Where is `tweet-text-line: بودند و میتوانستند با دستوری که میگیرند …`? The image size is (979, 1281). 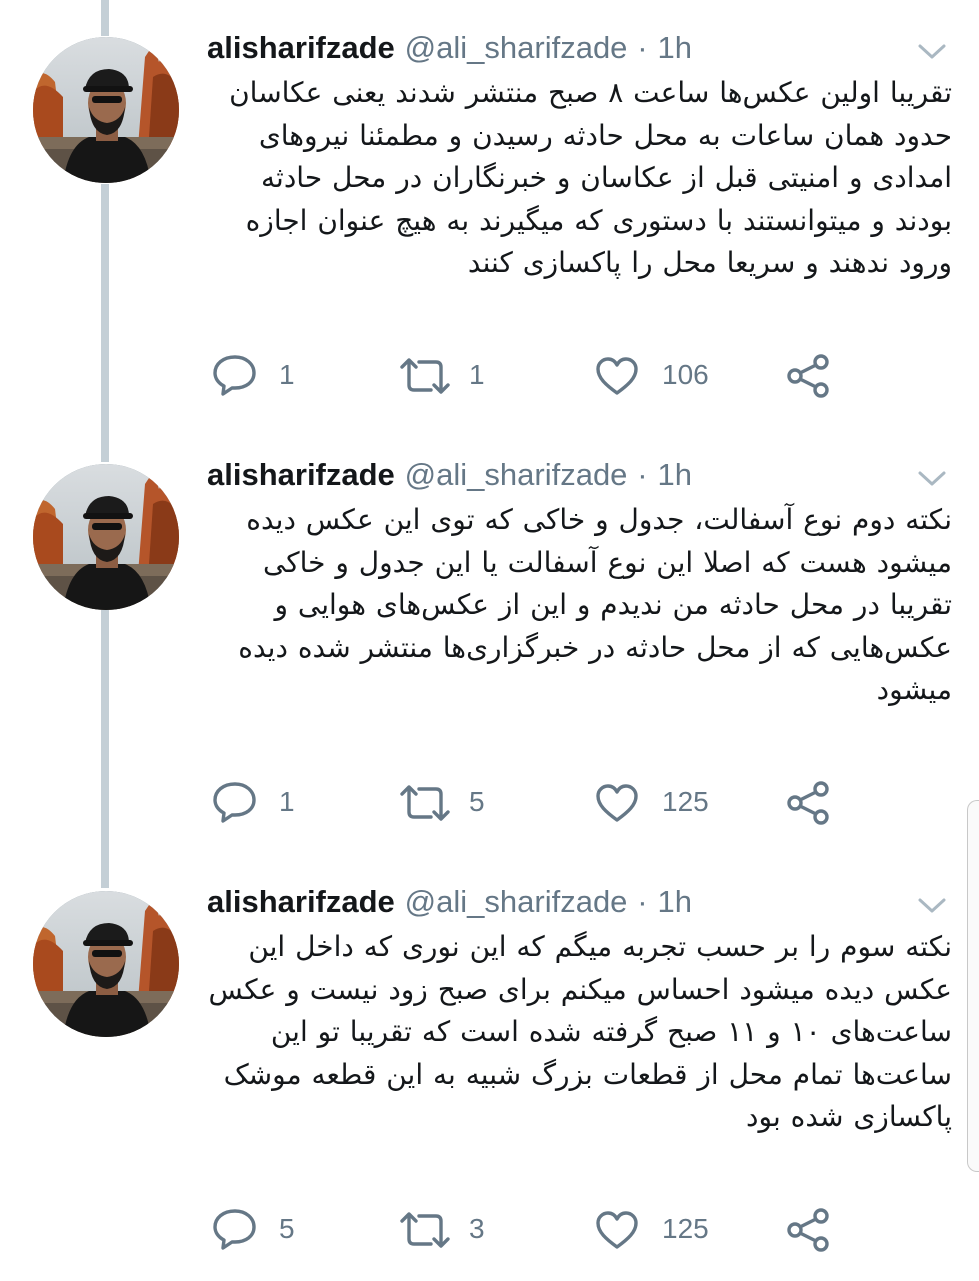
tweet-text-line: بودند و میتوانستند با دستوری که میگیرند … is located at coordinates (598, 220).